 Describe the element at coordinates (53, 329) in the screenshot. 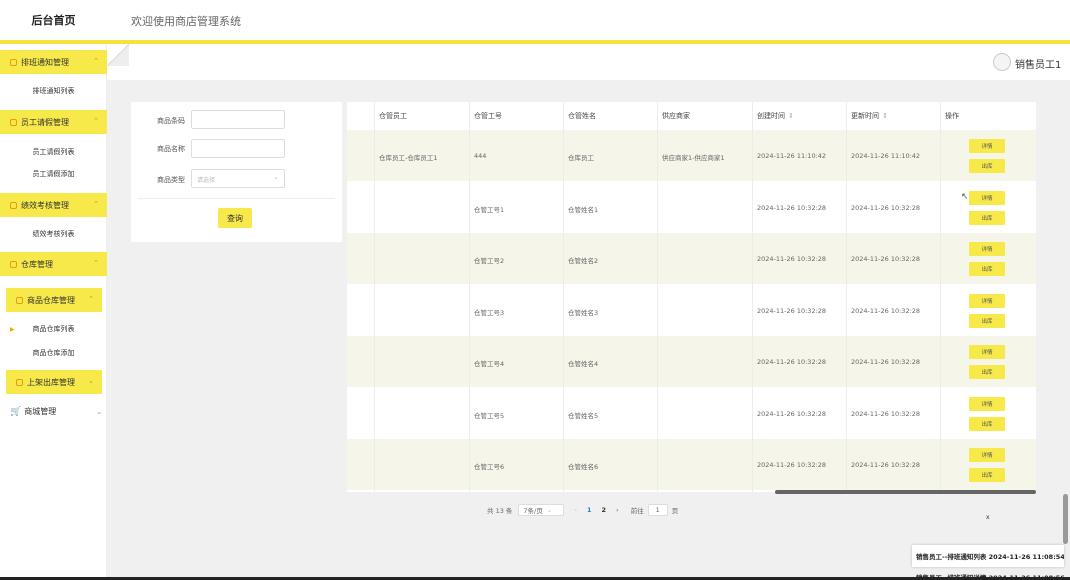

I see `sidebar-item-product-warehouse-list: 商品仓库列表` at that location.